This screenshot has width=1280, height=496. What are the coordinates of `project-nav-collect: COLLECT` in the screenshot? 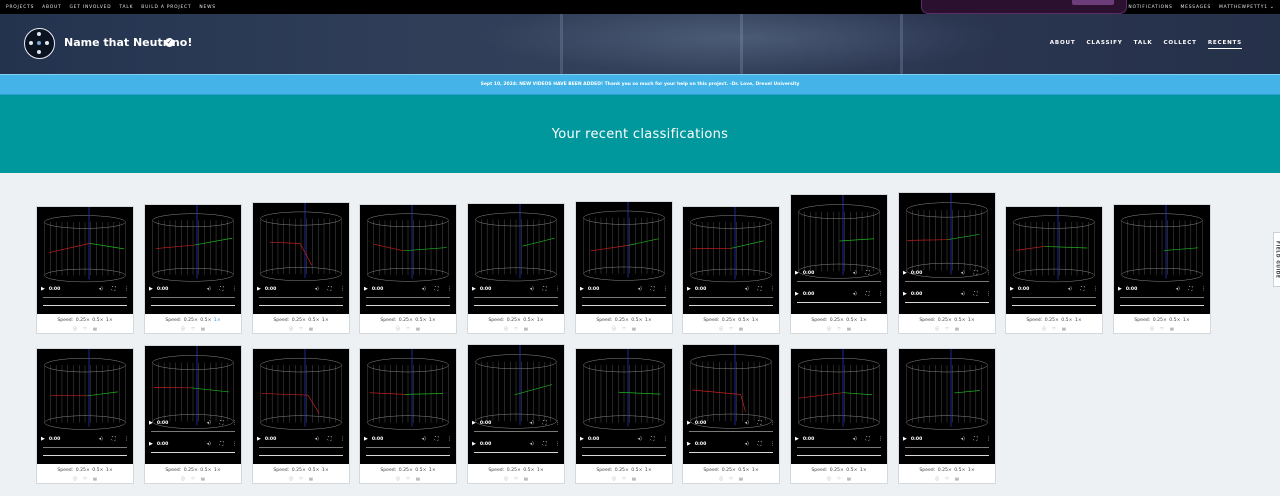 It's located at (1179, 44).